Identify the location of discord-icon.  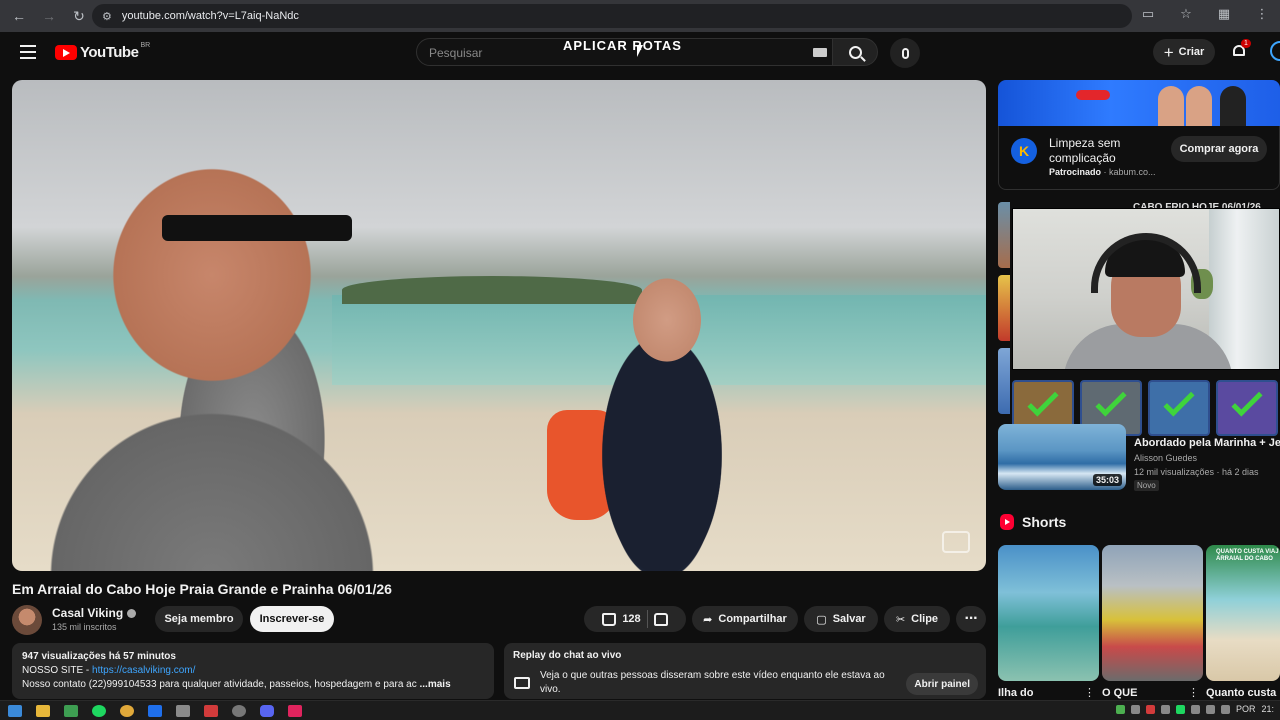
(267, 710).